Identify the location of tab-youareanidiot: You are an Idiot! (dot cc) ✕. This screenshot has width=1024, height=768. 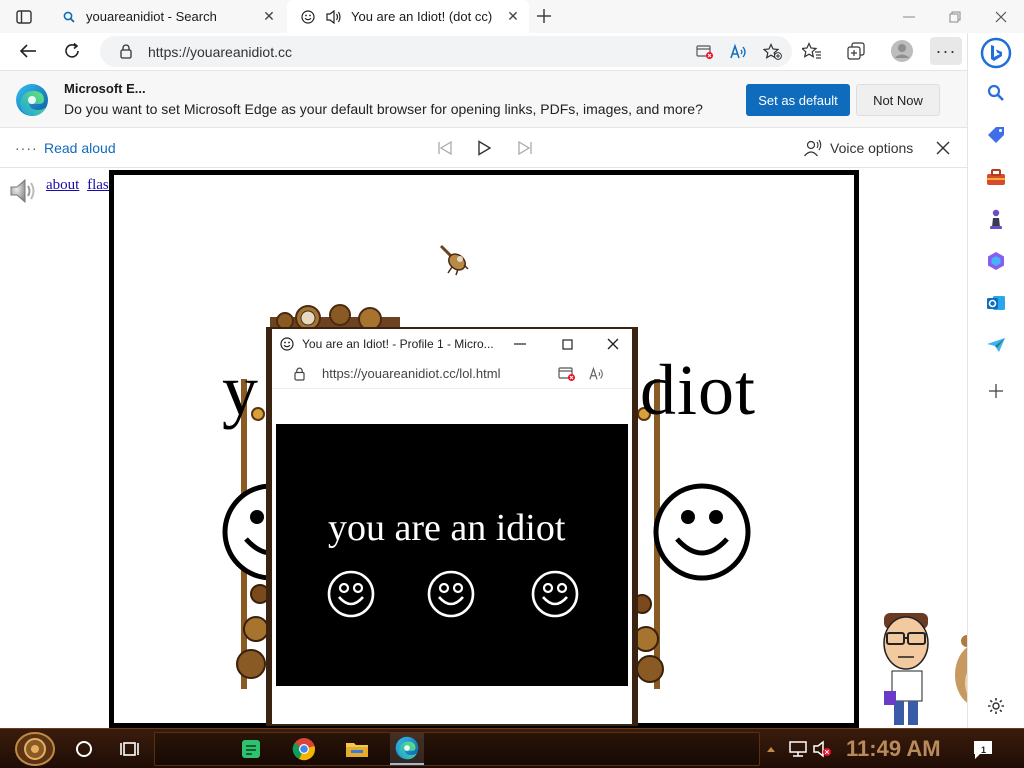
(408, 16).